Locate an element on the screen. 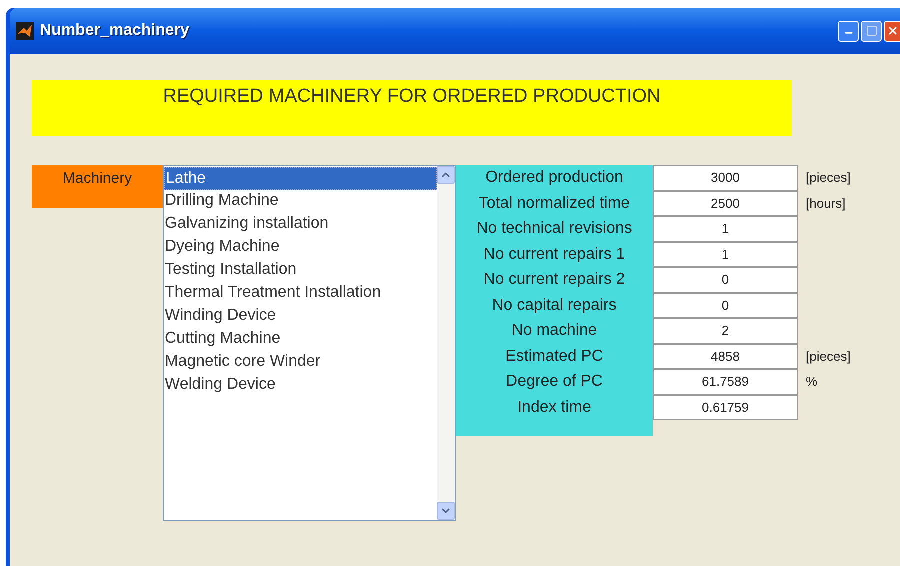 The width and height of the screenshot is (900, 566). list-item: Drilling Machine is located at coordinates (300, 201).